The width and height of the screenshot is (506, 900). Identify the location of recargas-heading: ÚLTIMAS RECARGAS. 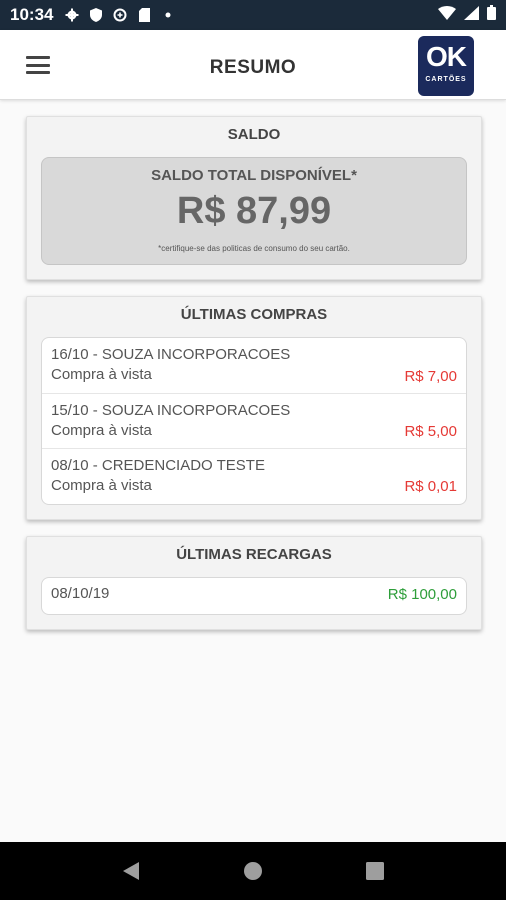
(254, 554).